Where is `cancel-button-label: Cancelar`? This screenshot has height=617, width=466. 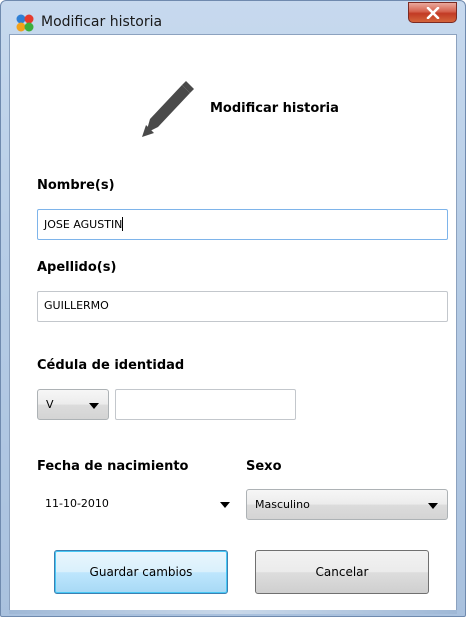 cancel-button-label: Cancelar is located at coordinates (342, 572).